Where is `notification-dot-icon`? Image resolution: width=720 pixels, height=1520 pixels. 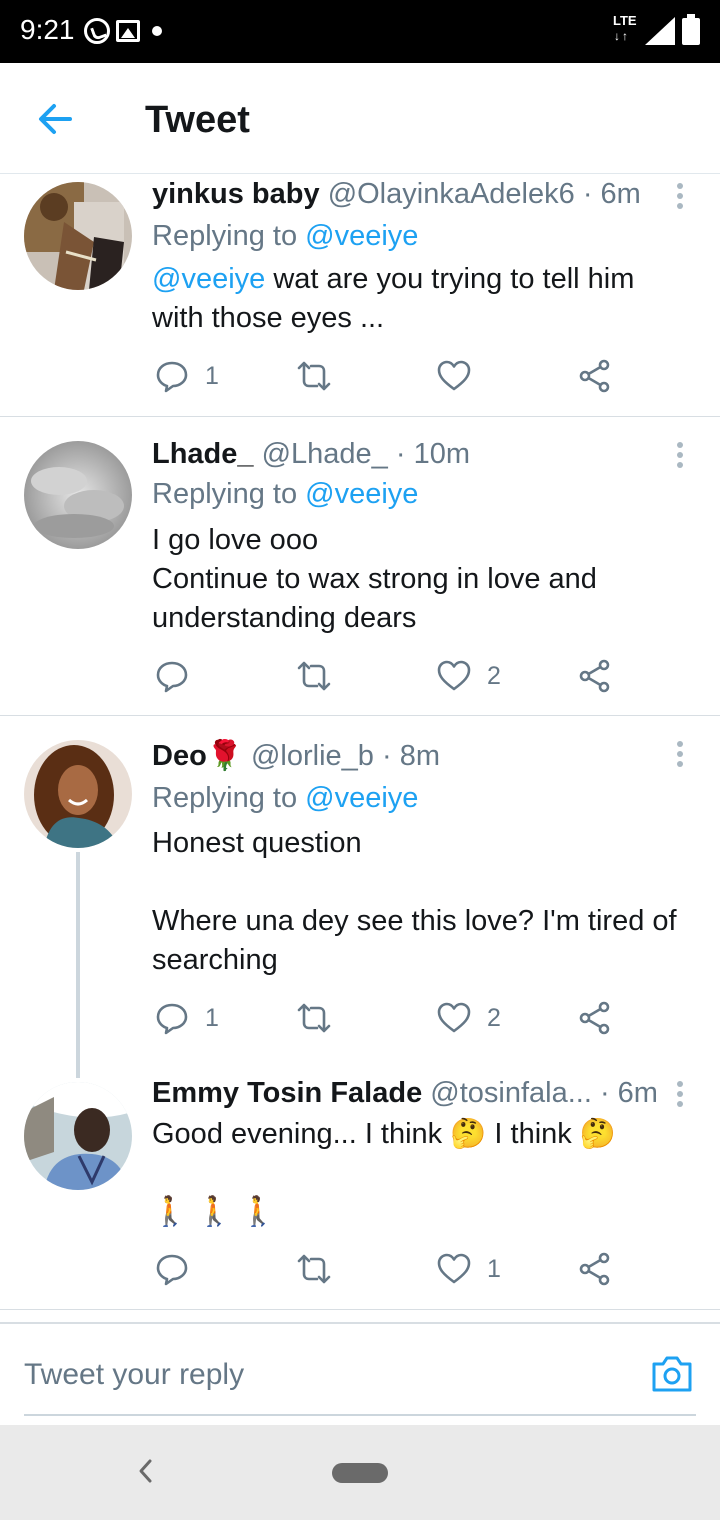
notification-dot-icon is located at coordinates (157, 31).